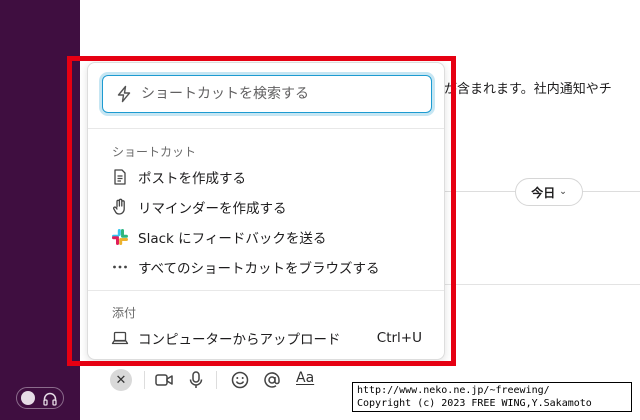 Image resolution: width=640 pixels, height=420 pixels. Describe the element at coordinates (192, 179) in the screenshot. I see `menu-item-label: ポストを作成する` at that location.